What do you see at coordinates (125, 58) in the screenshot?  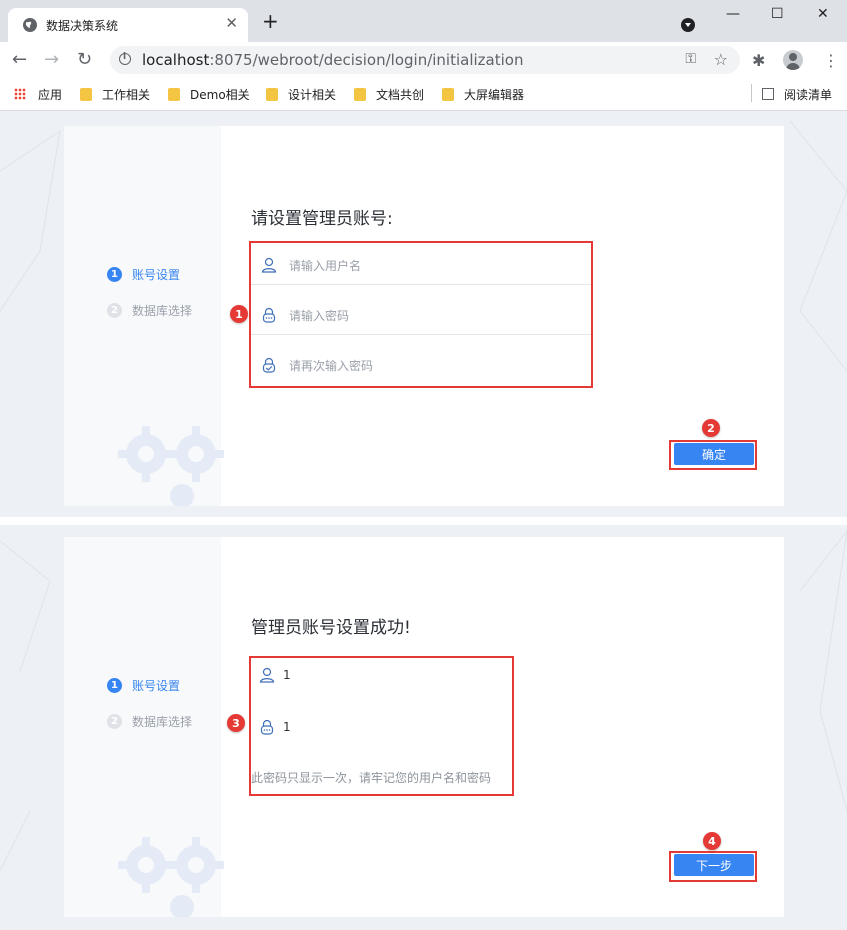 I see `site-info-icon` at bounding box center [125, 58].